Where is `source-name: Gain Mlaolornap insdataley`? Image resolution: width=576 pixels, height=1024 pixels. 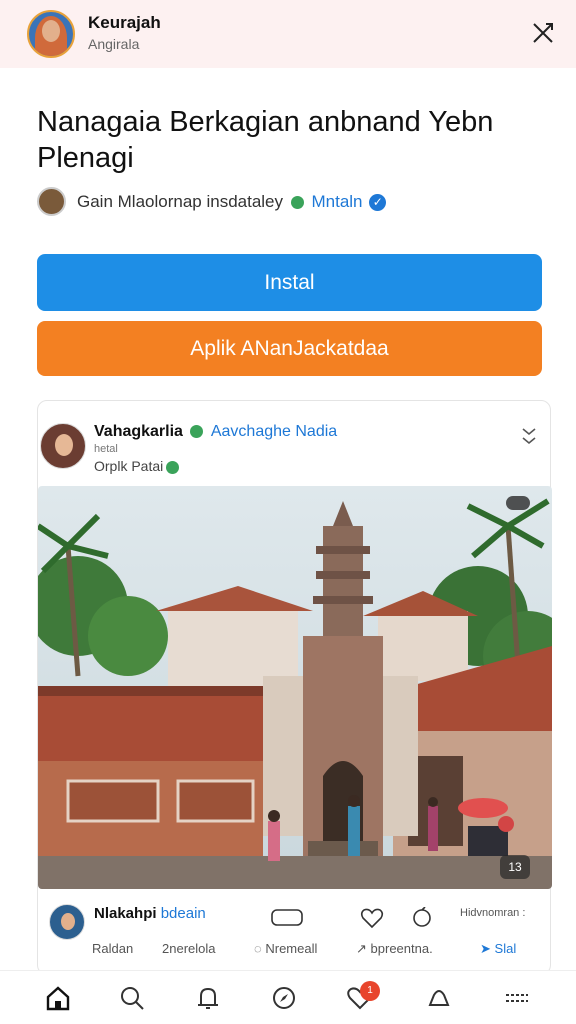 source-name: Gain Mlaolornap insdataley is located at coordinates (180, 201).